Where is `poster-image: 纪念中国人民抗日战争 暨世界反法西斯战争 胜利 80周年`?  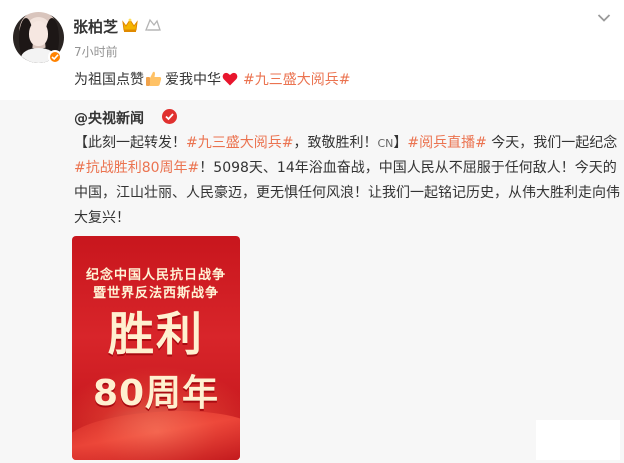
poster-image: 纪念中国人民抗日战争 暨世界反法西斯战争 胜利 80周年 is located at coordinates (156, 348).